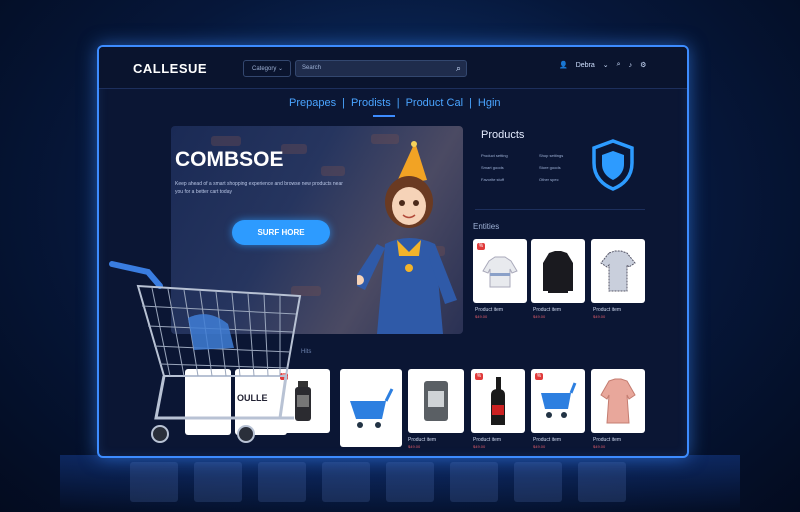  I want to click on product-card-bag, so click(436, 401).